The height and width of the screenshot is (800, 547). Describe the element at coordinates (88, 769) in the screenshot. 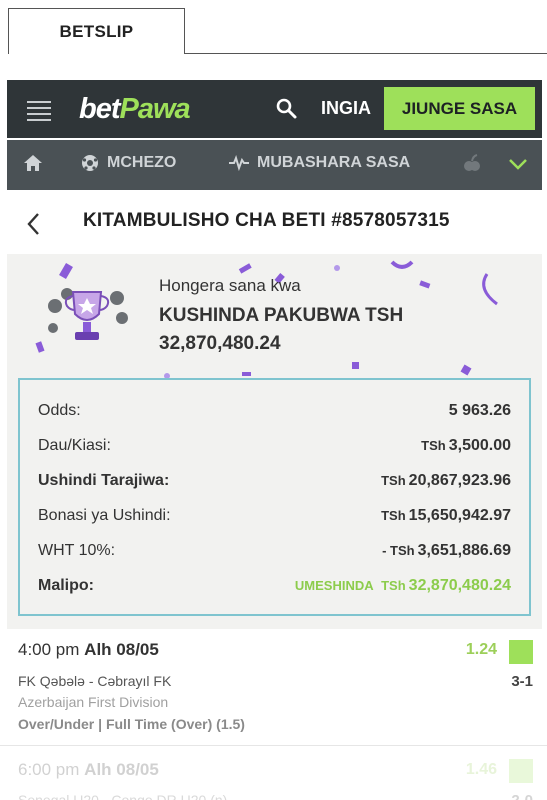

I see `bet-time: 6:00 pm Alh 08/05` at that location.